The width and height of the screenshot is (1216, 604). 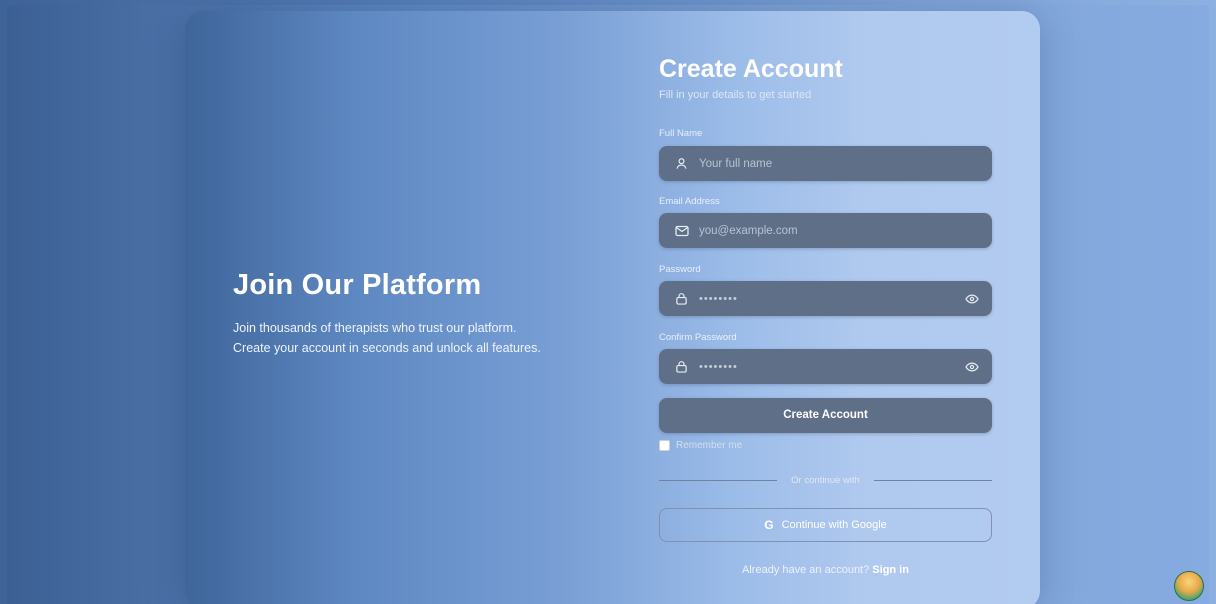 I want to click on divider-line-right, so click(x=932, y=480).